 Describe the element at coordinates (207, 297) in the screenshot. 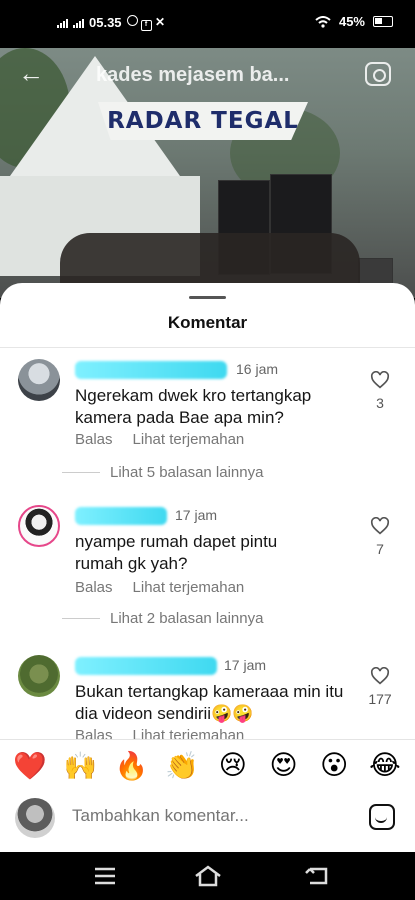

I see `drag-handle` at that location.